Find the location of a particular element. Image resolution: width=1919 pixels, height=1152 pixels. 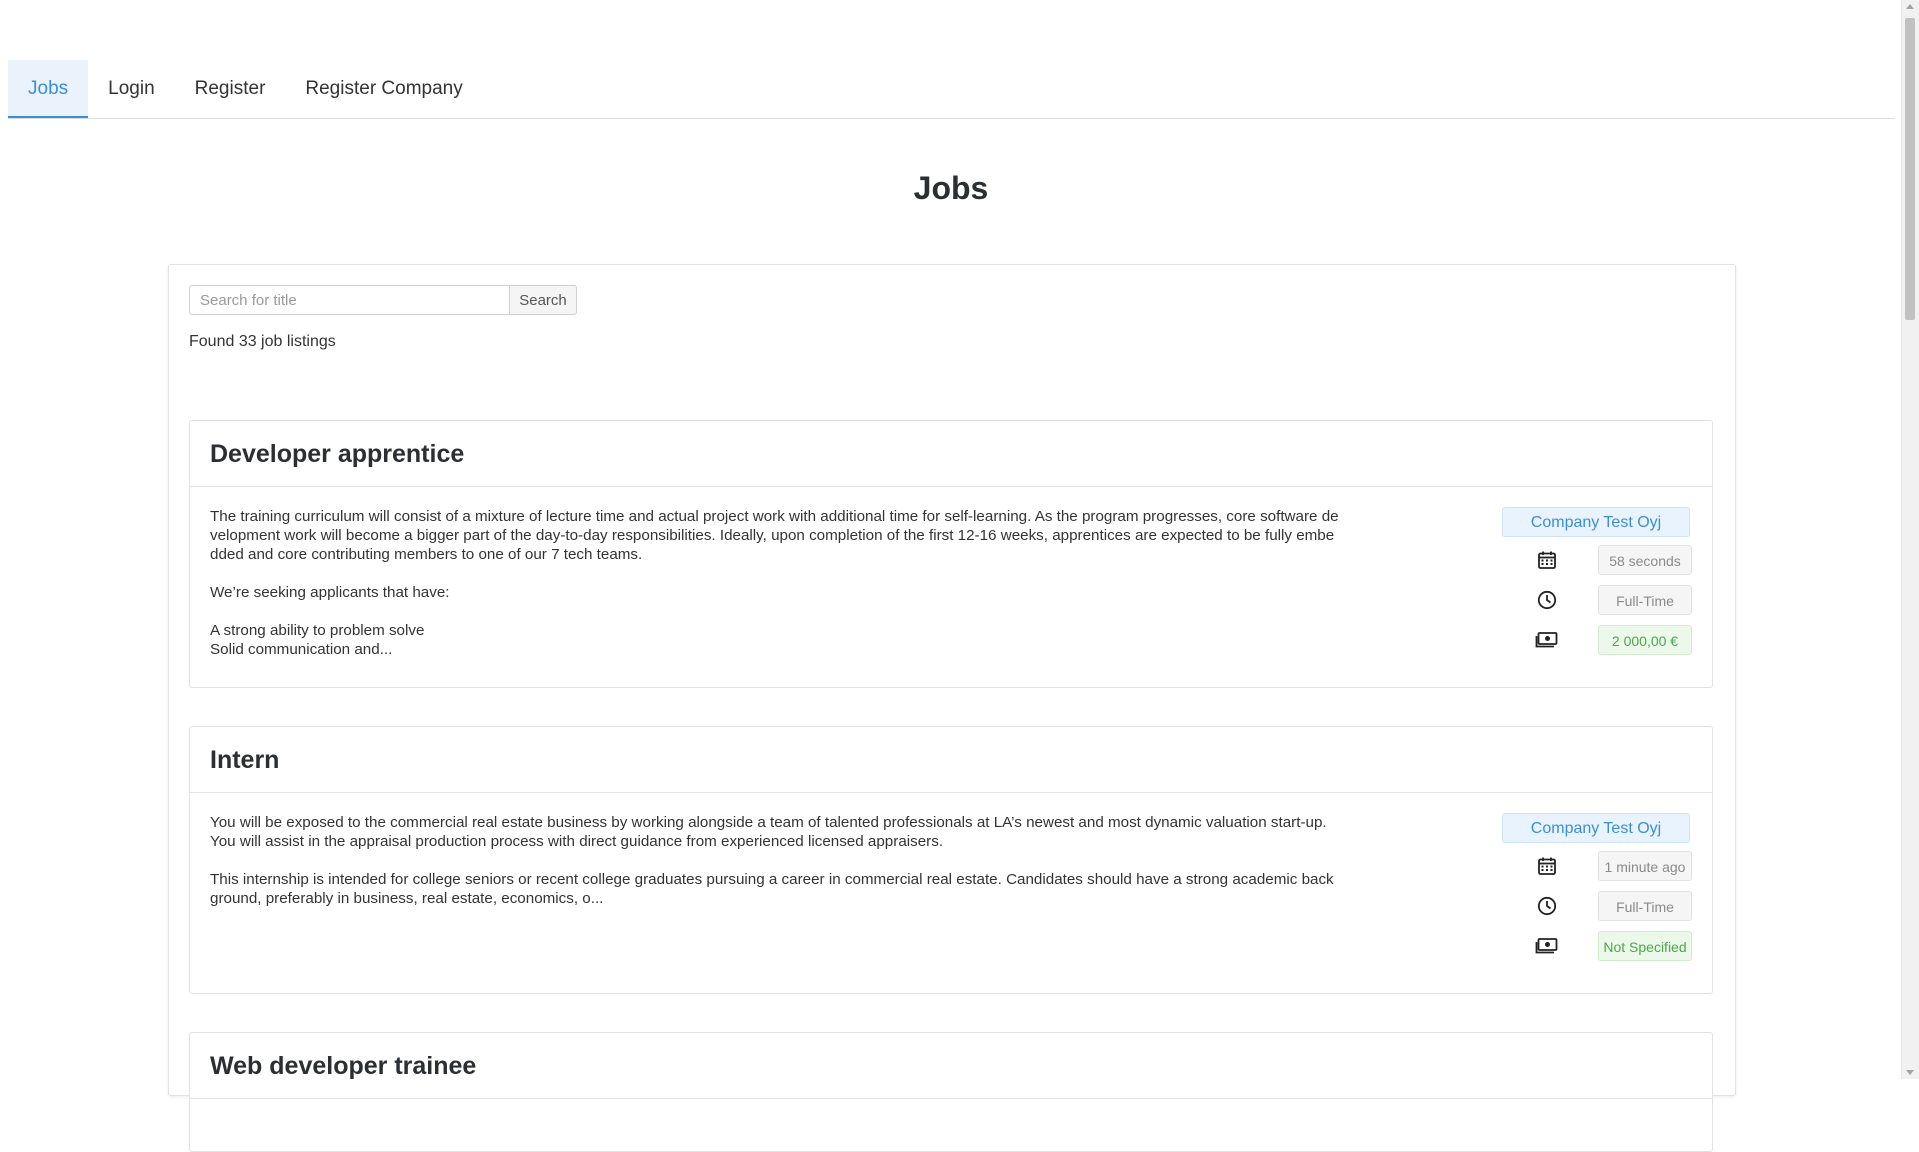

search-bar: Search is located at coordinates (383, 300).